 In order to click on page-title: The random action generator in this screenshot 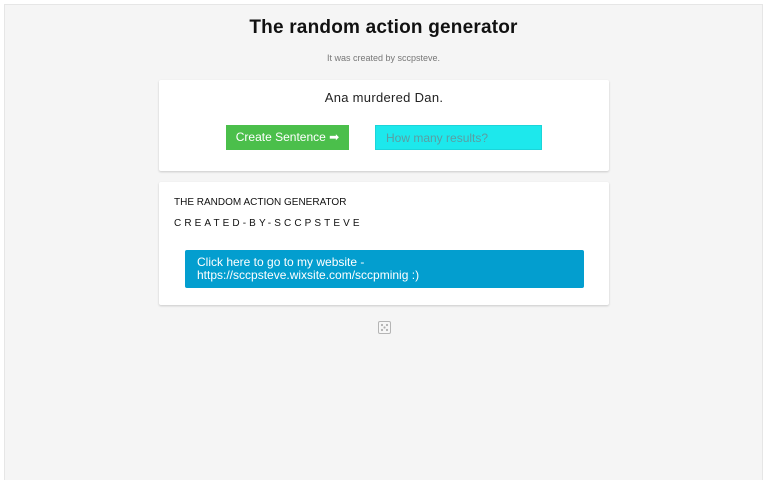, I will do `click(383, 27)`.